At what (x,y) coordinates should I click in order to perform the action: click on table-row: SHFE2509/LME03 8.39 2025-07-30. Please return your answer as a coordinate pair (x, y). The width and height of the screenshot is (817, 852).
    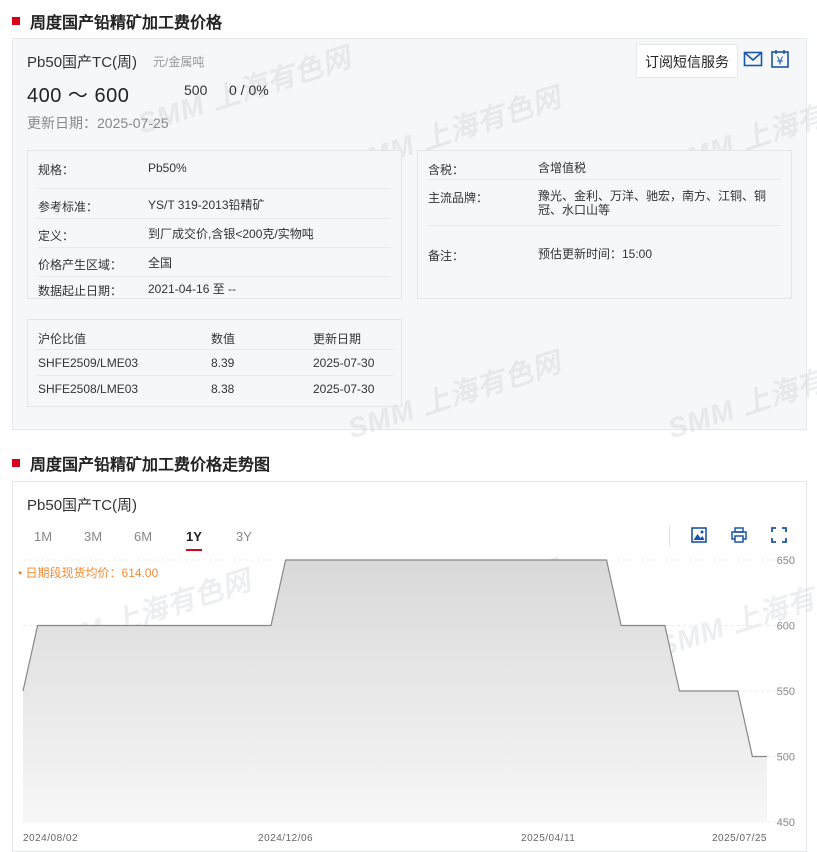
    Looking at the image, I should click on (214, 363).